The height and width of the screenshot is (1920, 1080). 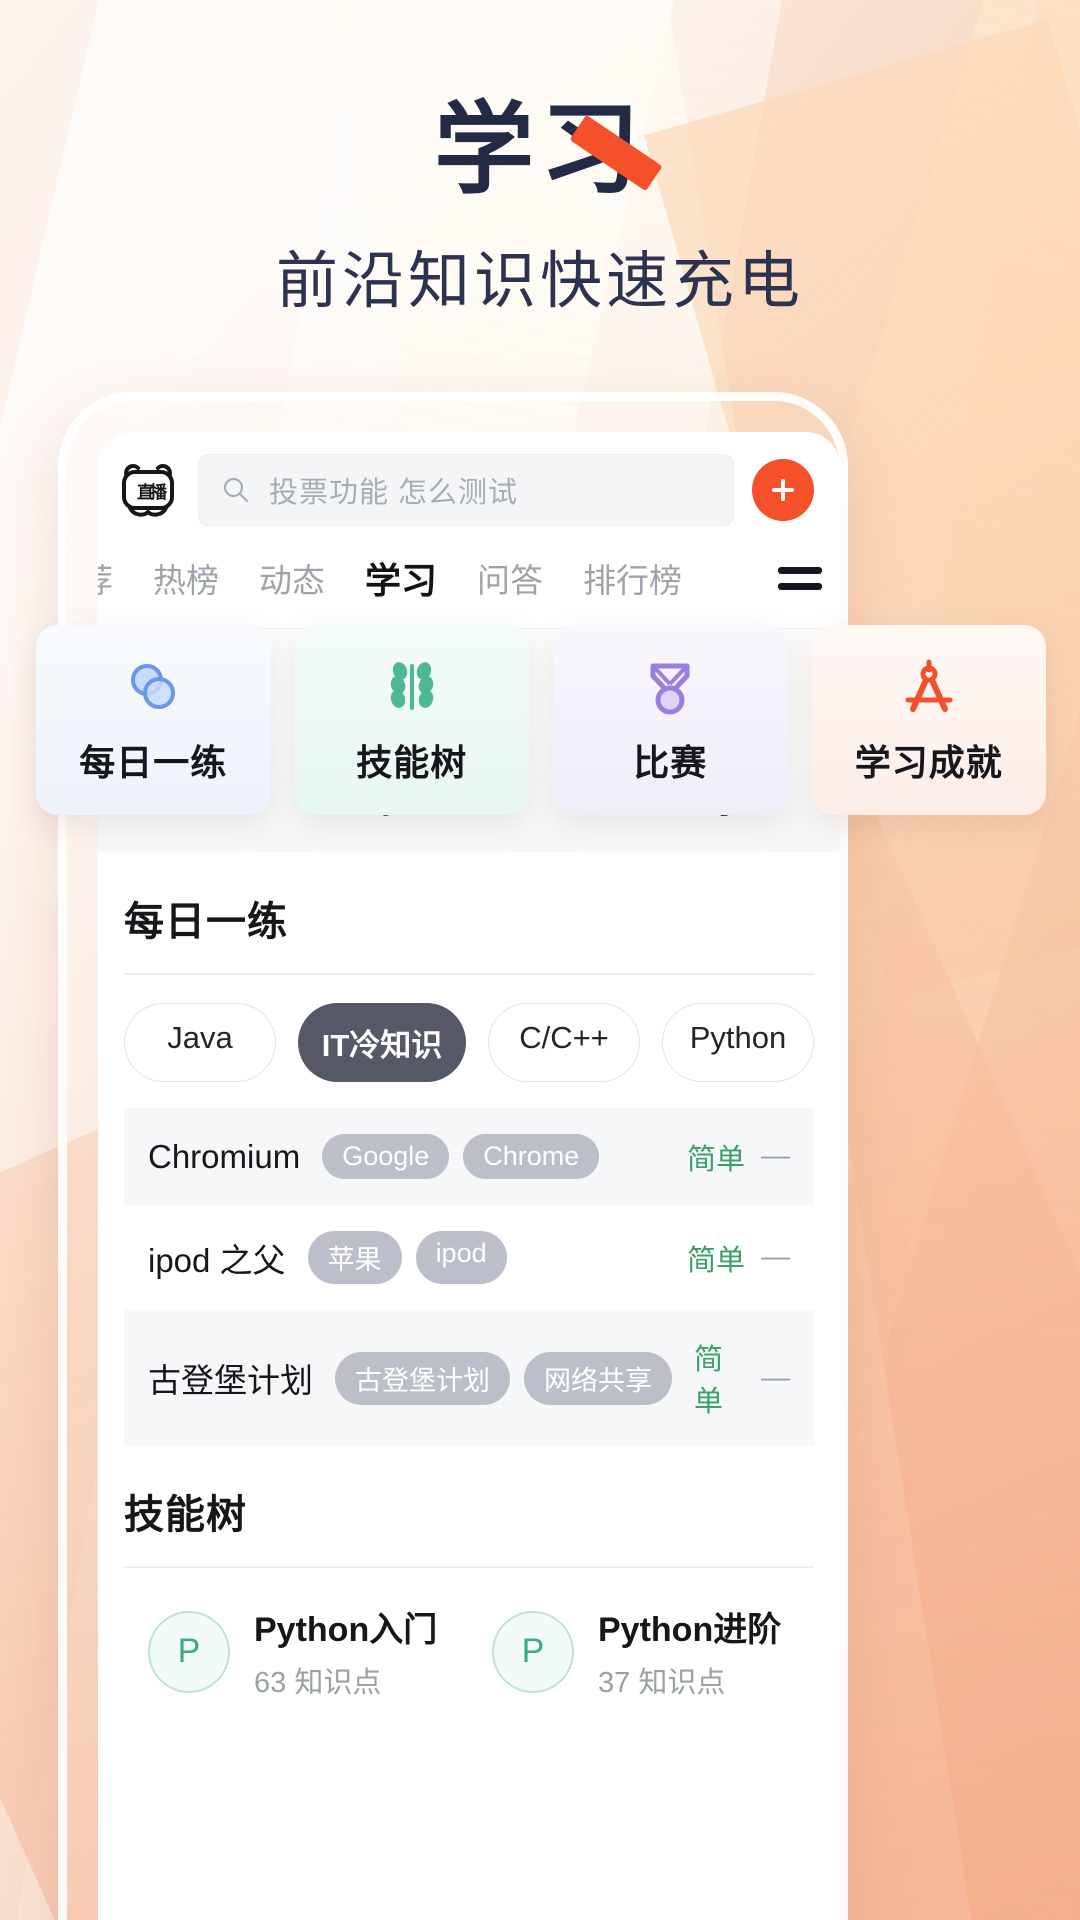 What do you see at coordinates (186, 578) in the screenshot?
I see `tab-hot: 热榜` at bounding box center [186, 578].